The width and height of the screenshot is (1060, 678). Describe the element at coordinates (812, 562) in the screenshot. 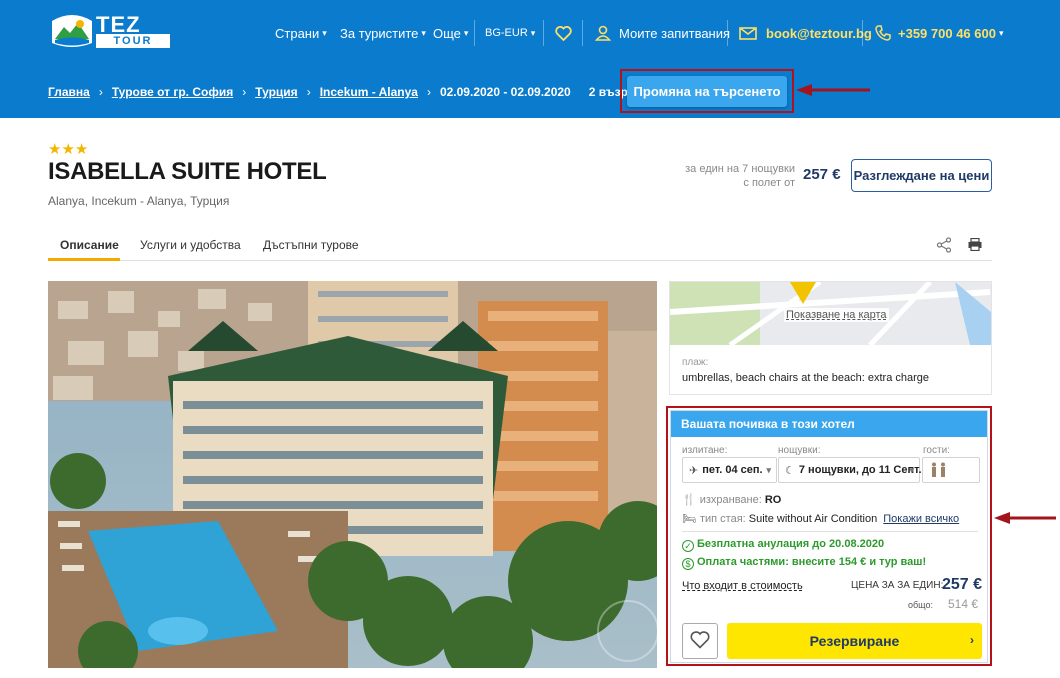

I see `installments-text: Оплата частями: внесите 154 € и тур ваш!` at that location.